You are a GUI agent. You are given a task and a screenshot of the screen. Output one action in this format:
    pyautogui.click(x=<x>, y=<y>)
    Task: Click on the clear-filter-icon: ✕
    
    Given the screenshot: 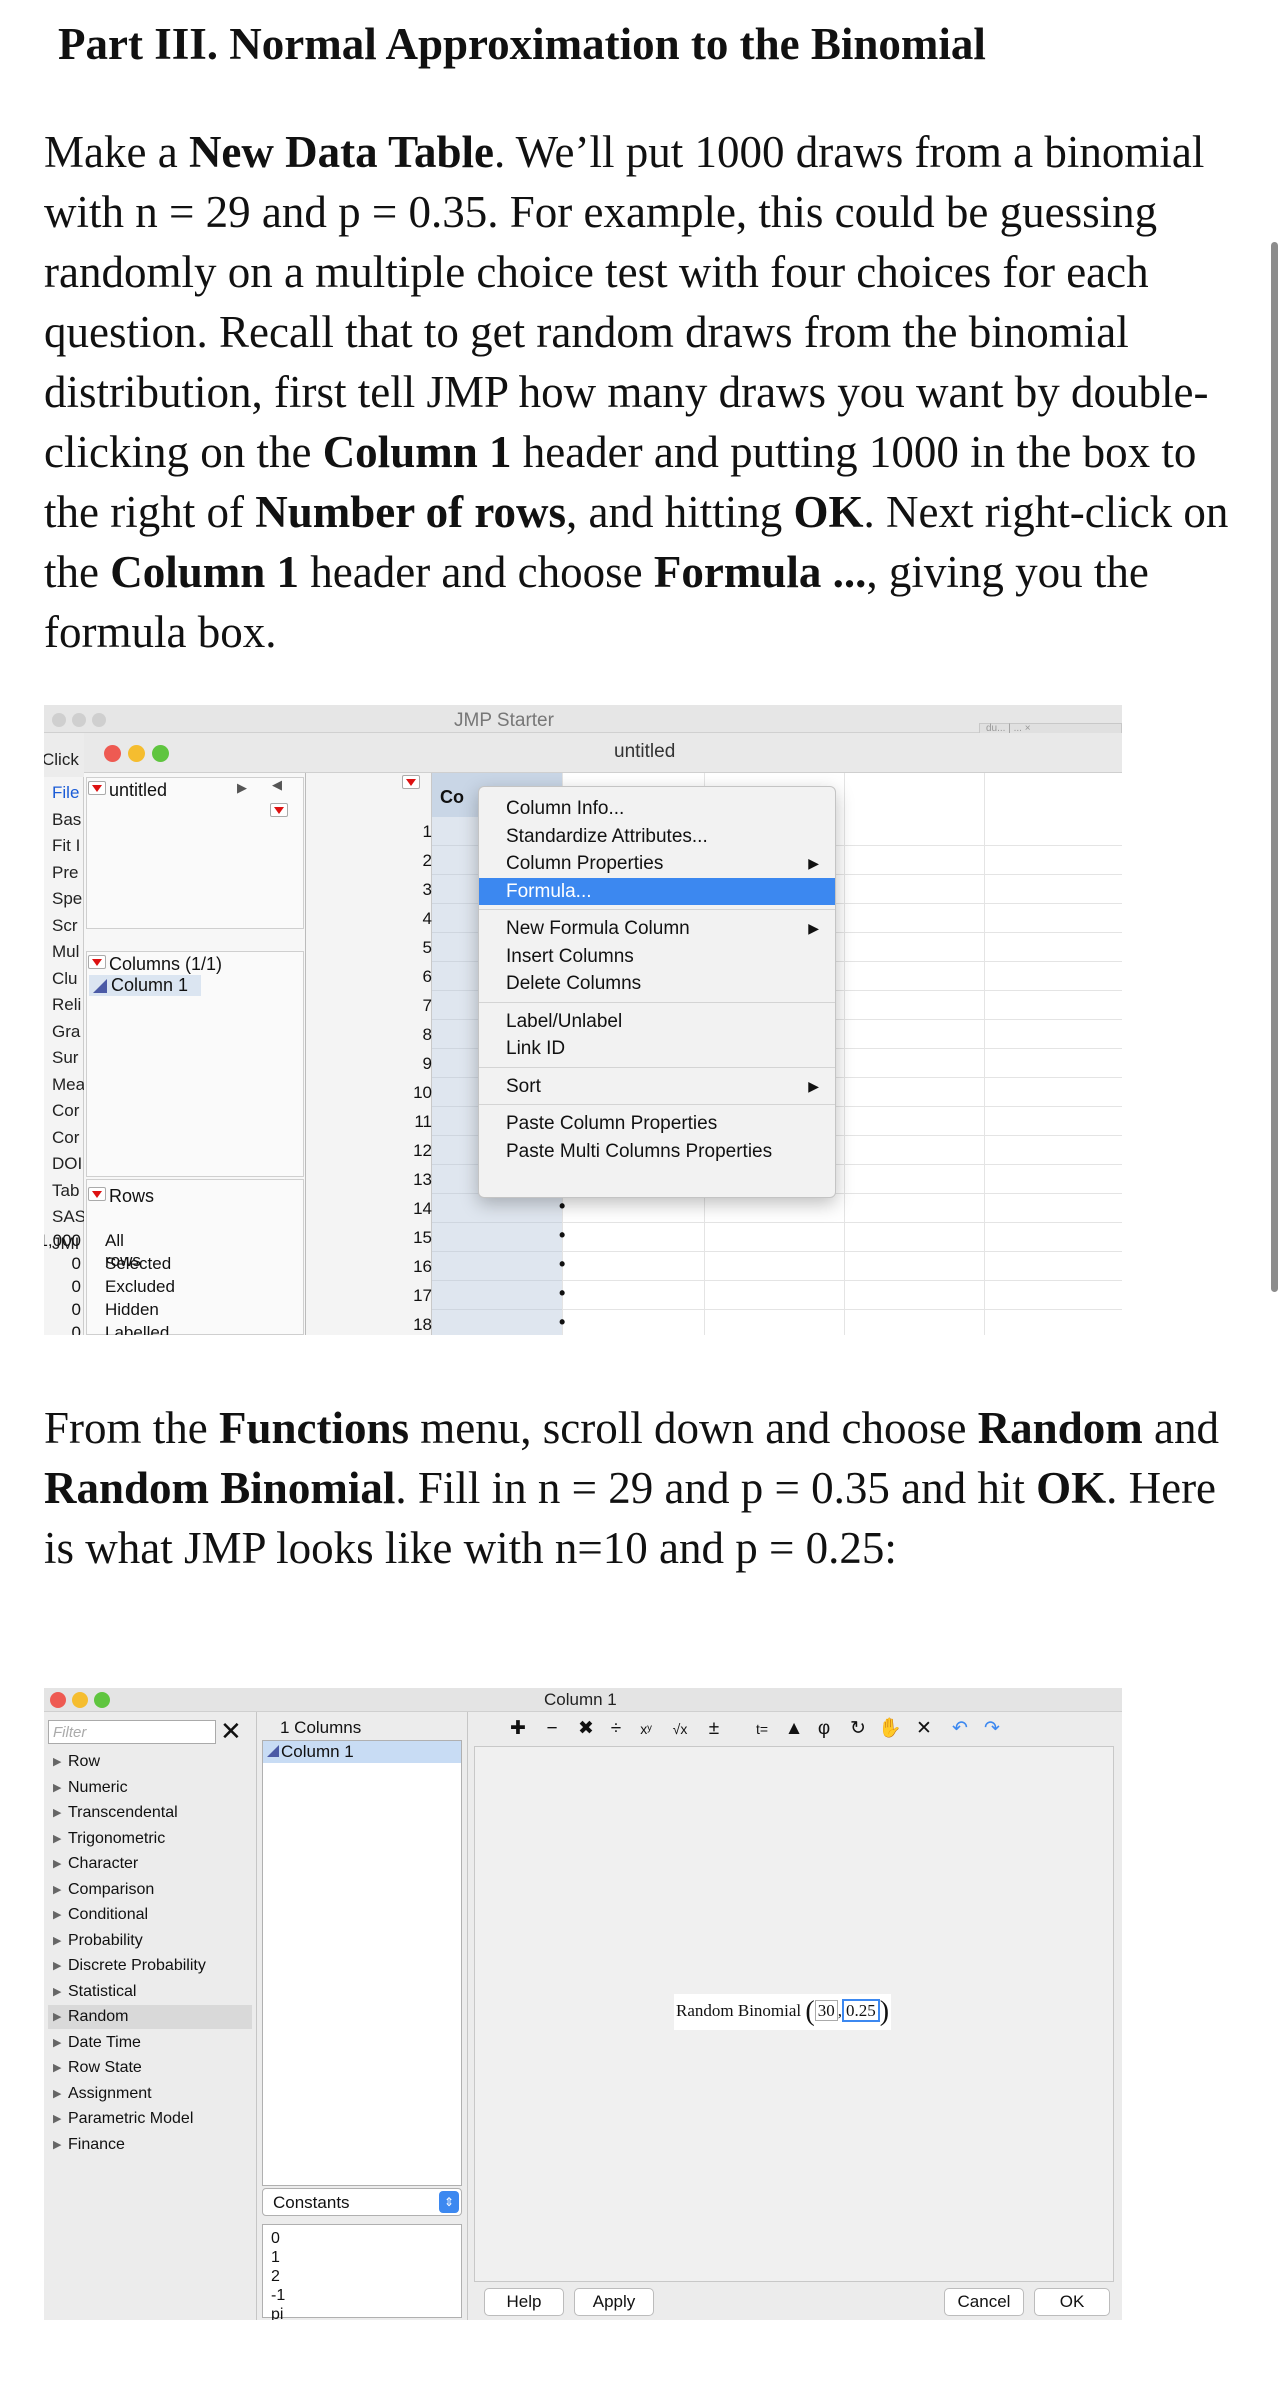 What is the action you would take?
    pyautogui.click(x=231, y=1731)
    